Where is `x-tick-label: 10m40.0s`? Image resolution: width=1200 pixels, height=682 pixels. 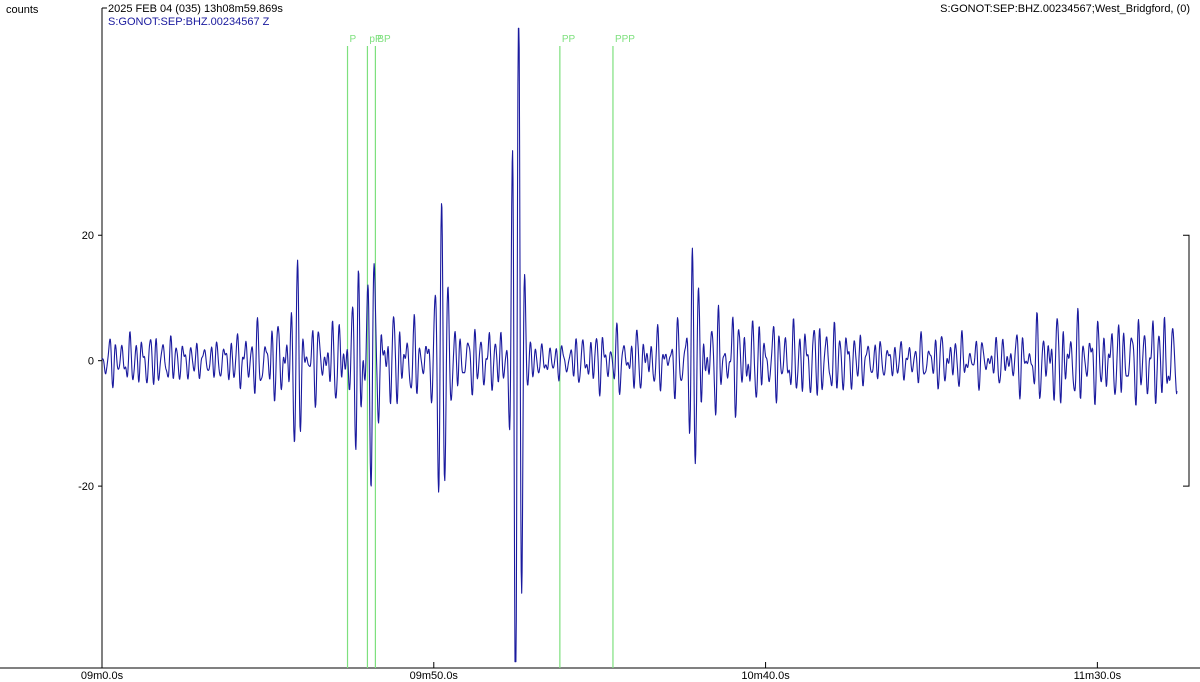 x-tick-label: 10m40.0s is located at coordinates (765, 676).